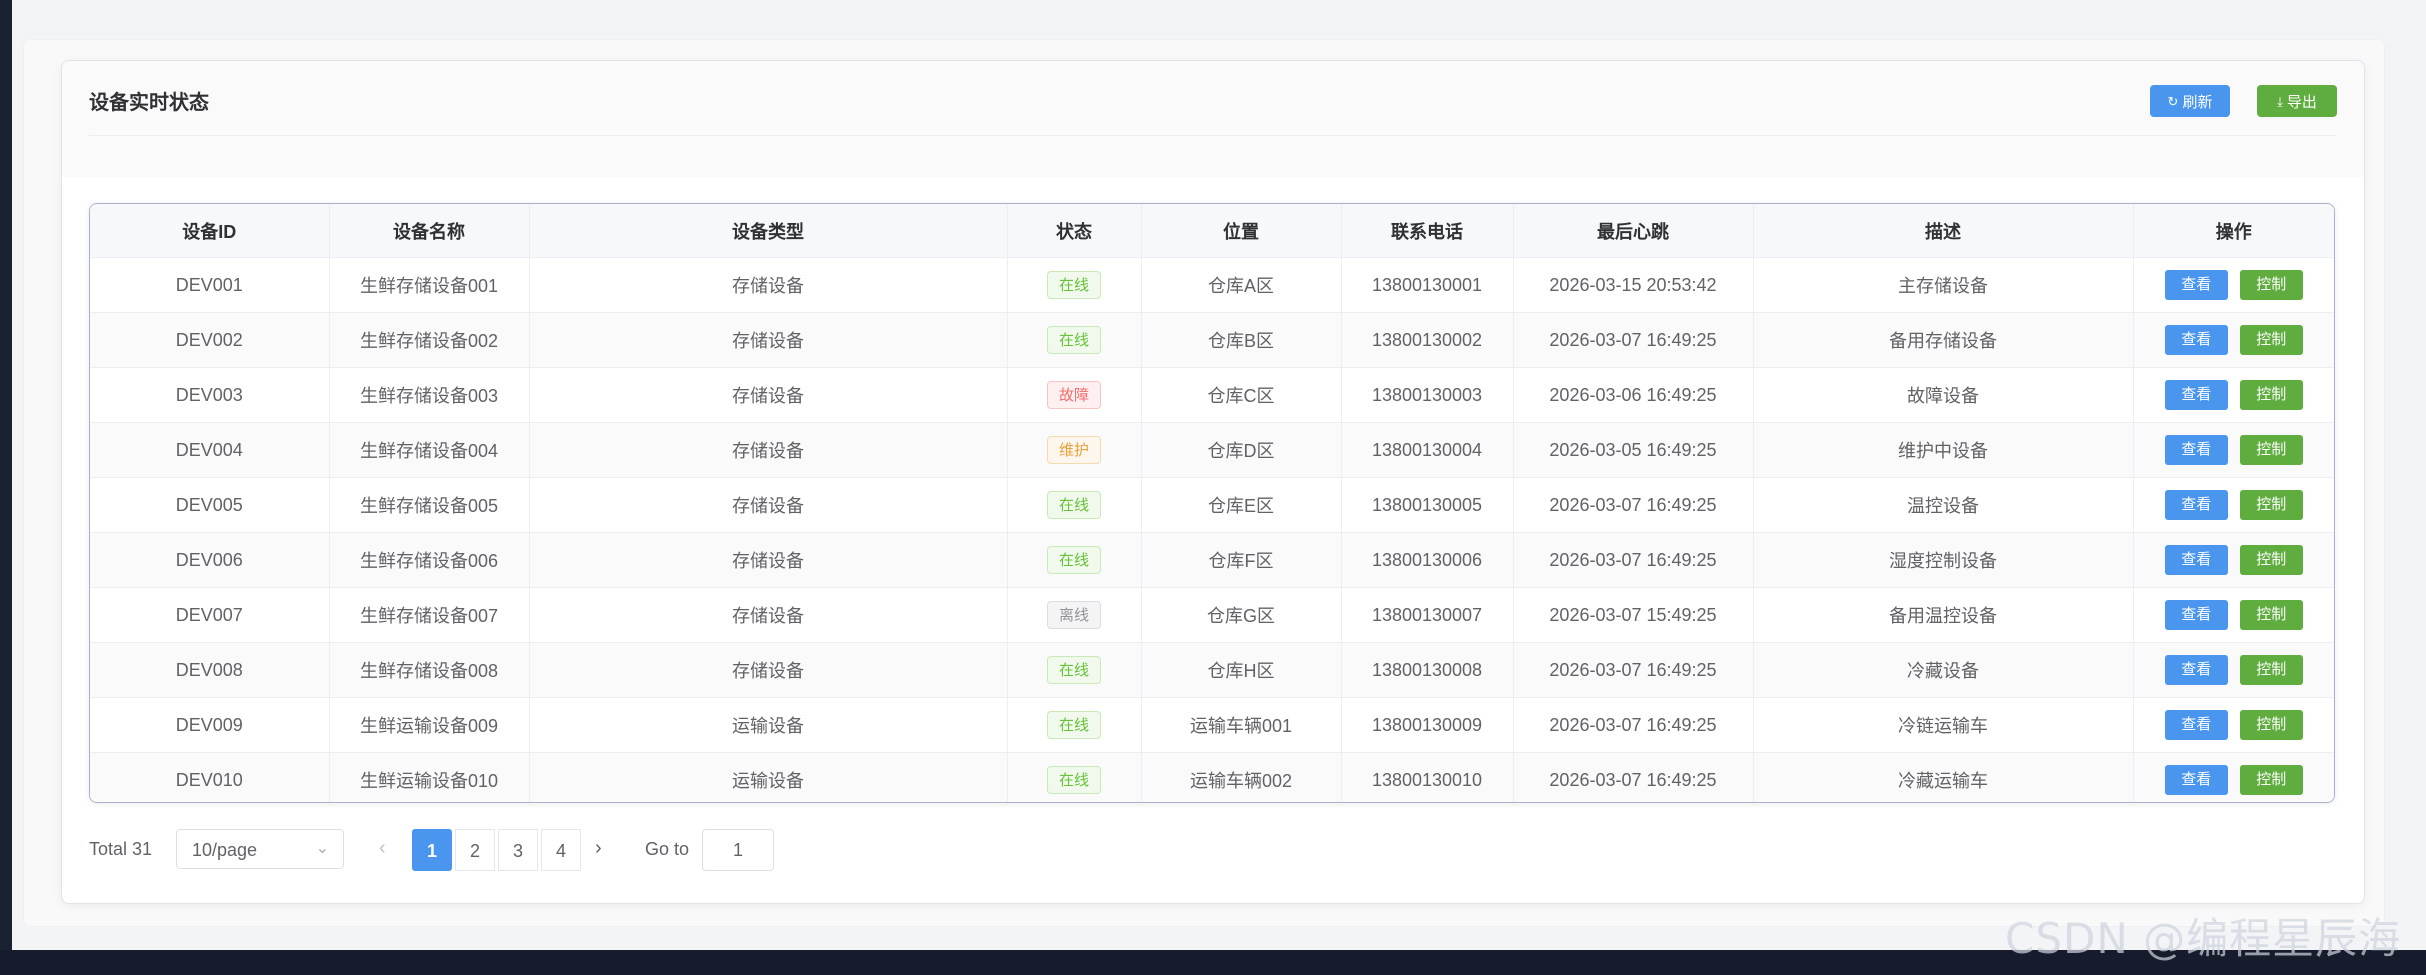 The height and width of the screenshot is (975, 2426). What do you see at coordinates (1073, 395) in the screenshot?
I see `status-badge: 故障` at bounding box center [1073, 395].